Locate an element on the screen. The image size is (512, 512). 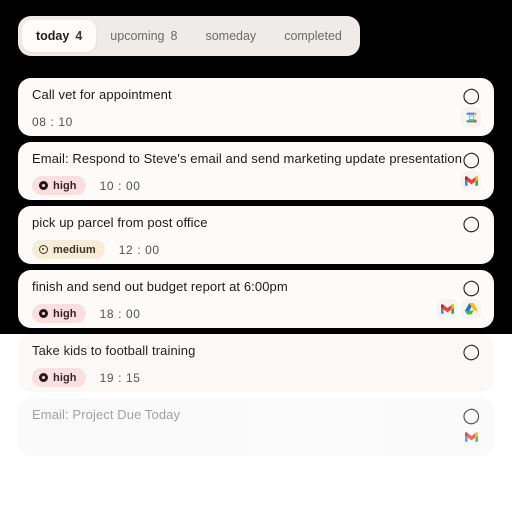
task-time: 08 : 10 is located at coordinates (52, 121).